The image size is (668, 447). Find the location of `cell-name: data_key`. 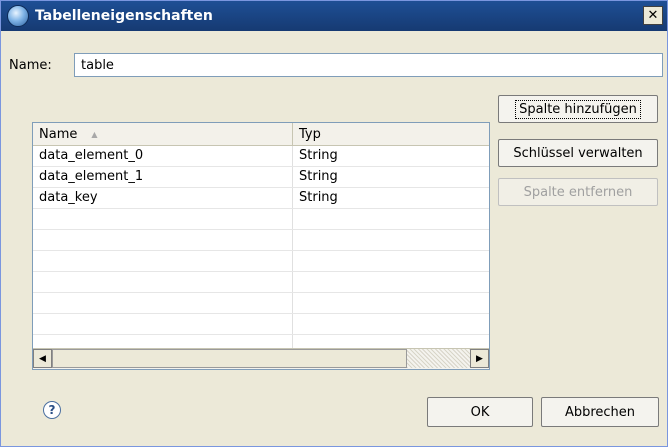

cell-name: data_key is located at coordinates (163, 198).